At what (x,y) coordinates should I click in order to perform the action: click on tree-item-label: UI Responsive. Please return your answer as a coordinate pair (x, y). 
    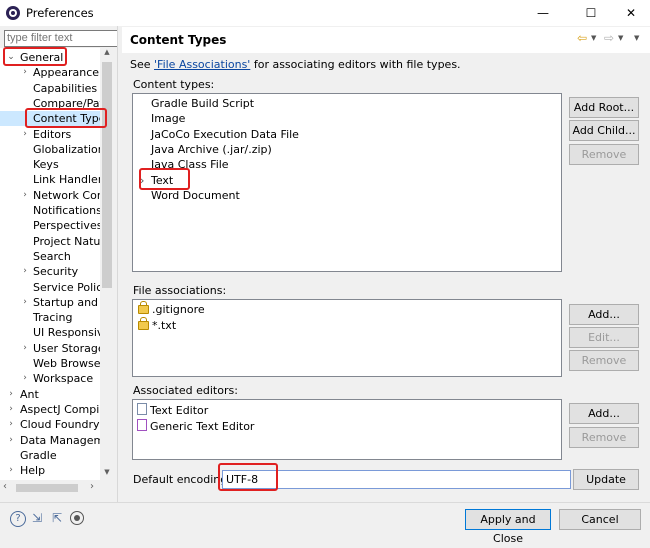
    Looking at the image, I should click on (72, 333).